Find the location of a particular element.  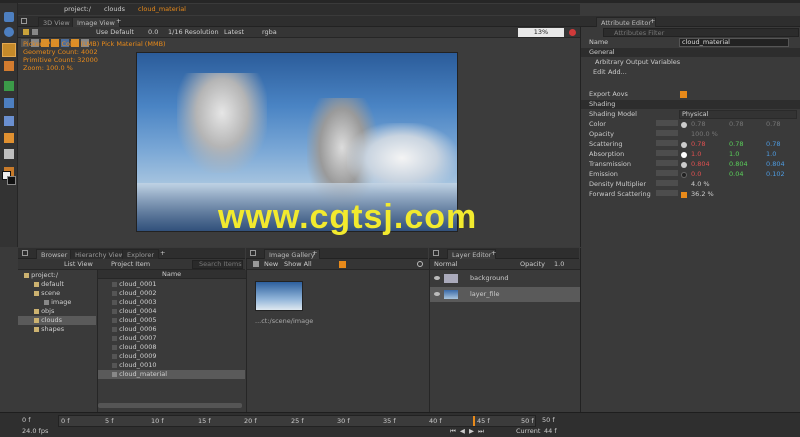

attr-v1: 1.0 is located at coordinates (696, 154).